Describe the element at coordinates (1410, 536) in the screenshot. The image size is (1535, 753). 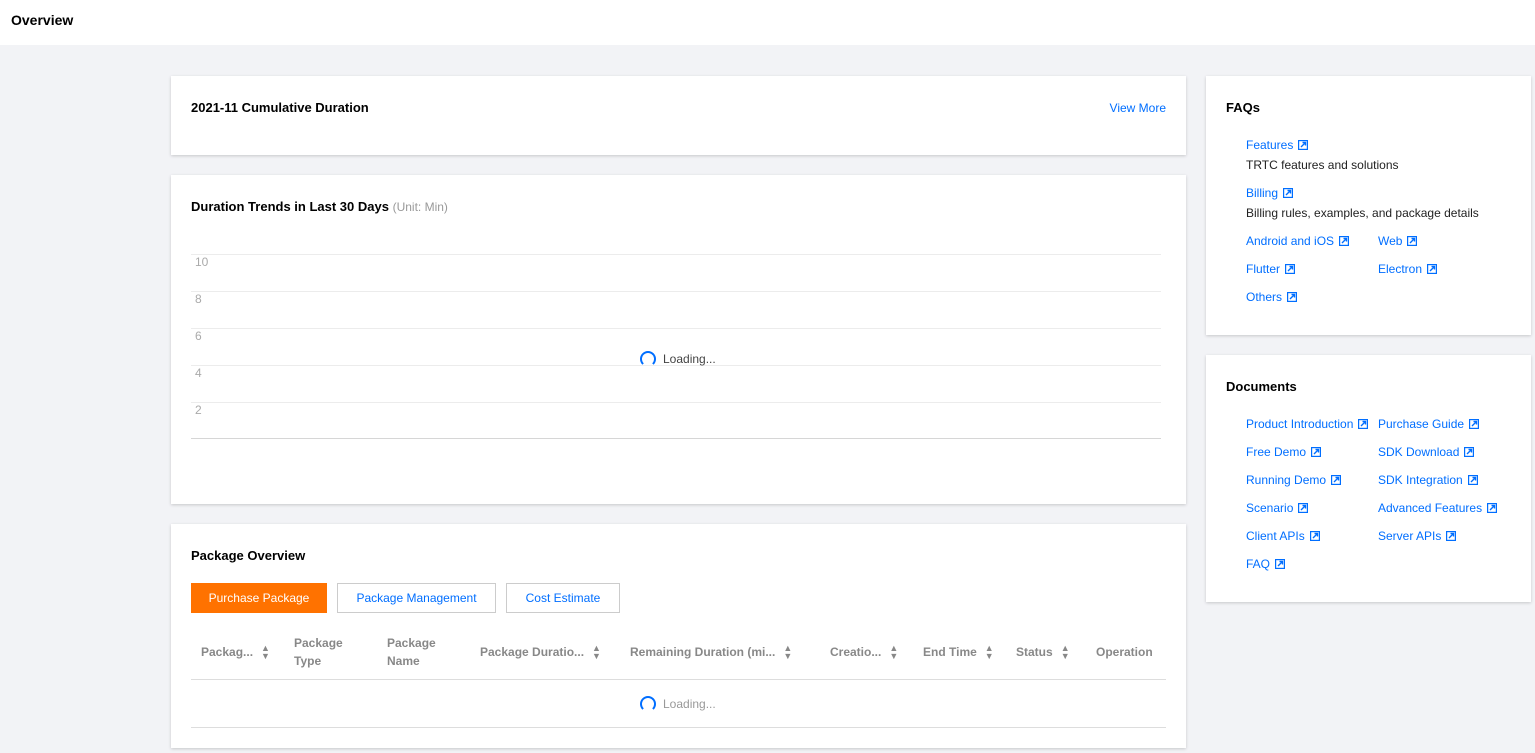
I see `link-label: Server APIs` at that location.